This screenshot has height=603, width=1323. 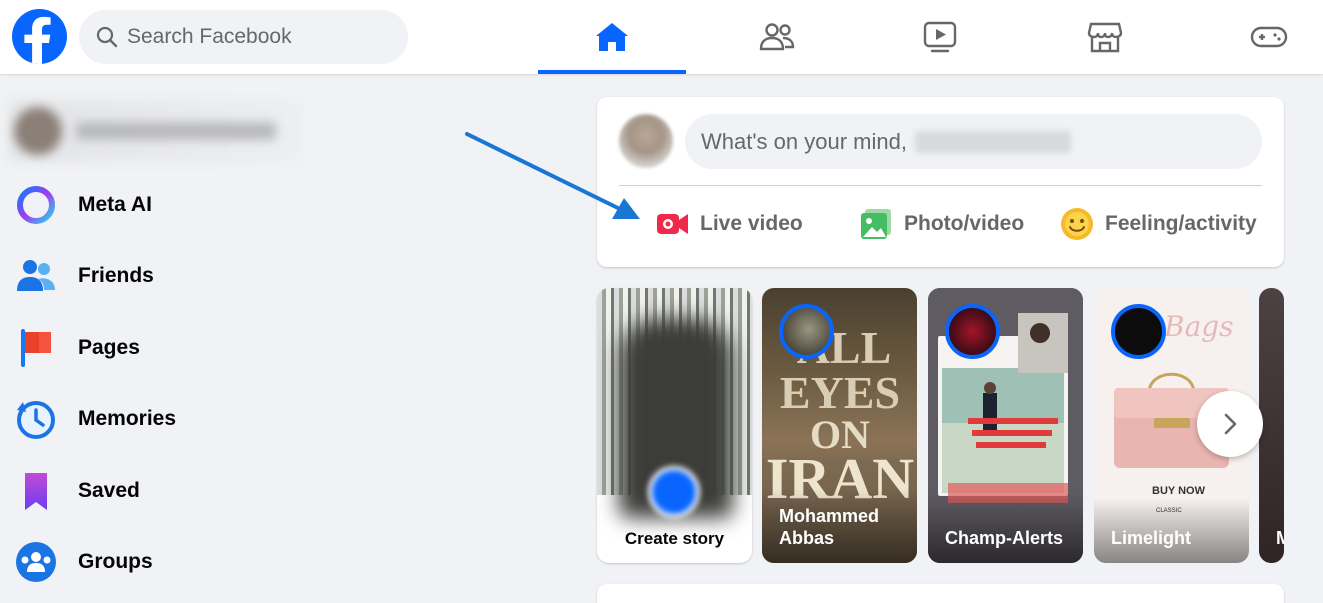 I want to click on search-input, so click(x=257, y=37).